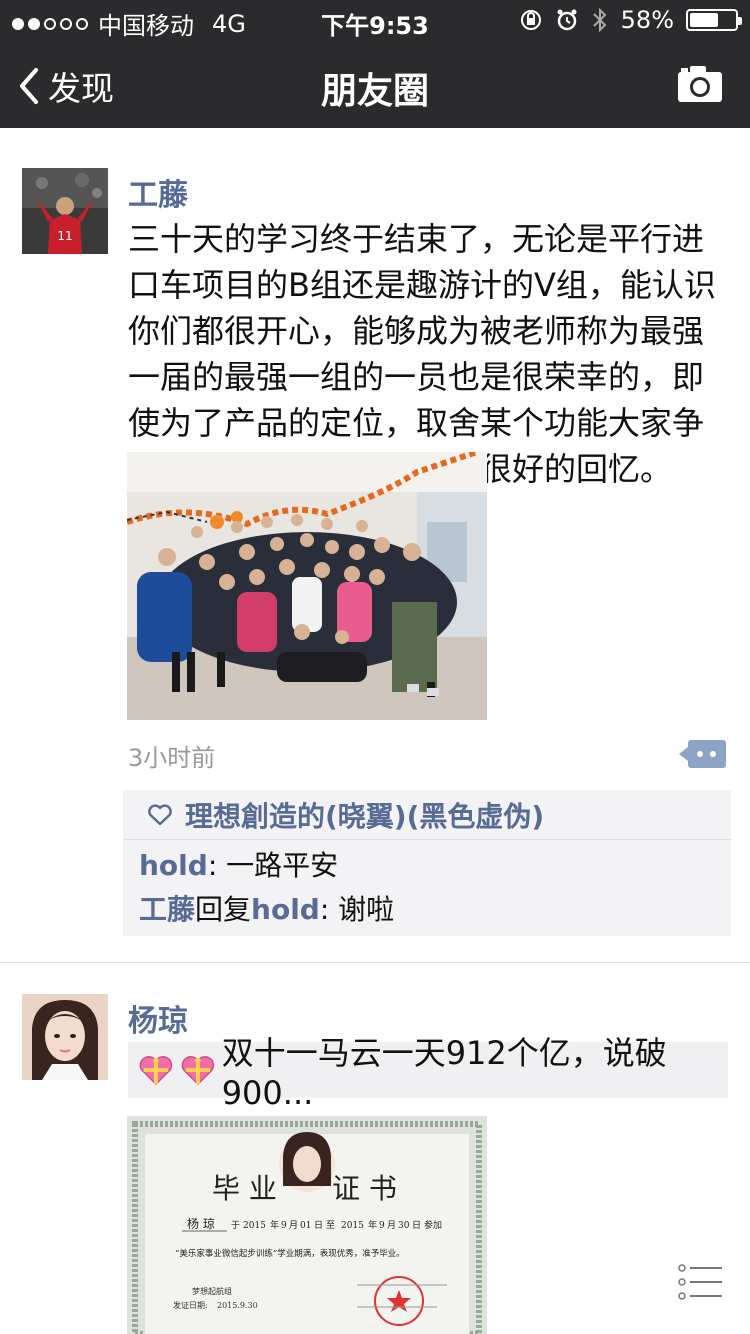 The width and height of the screenshot is (750, 1334). I want to click on comment-more-button, so click(702, 754).